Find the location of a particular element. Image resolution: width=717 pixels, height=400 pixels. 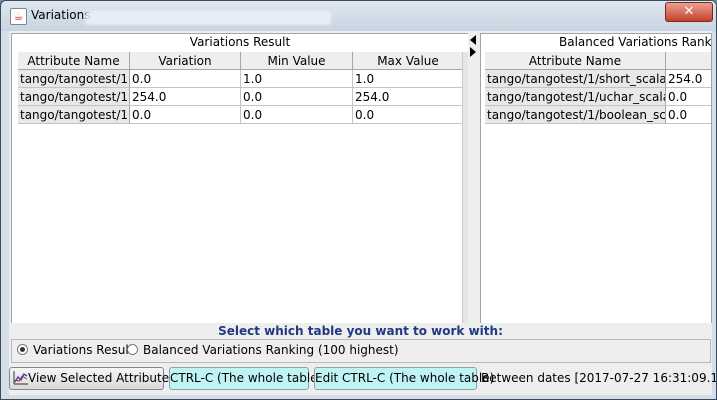

table-cell-max: 1.0 is located at coordinates (408, 79).